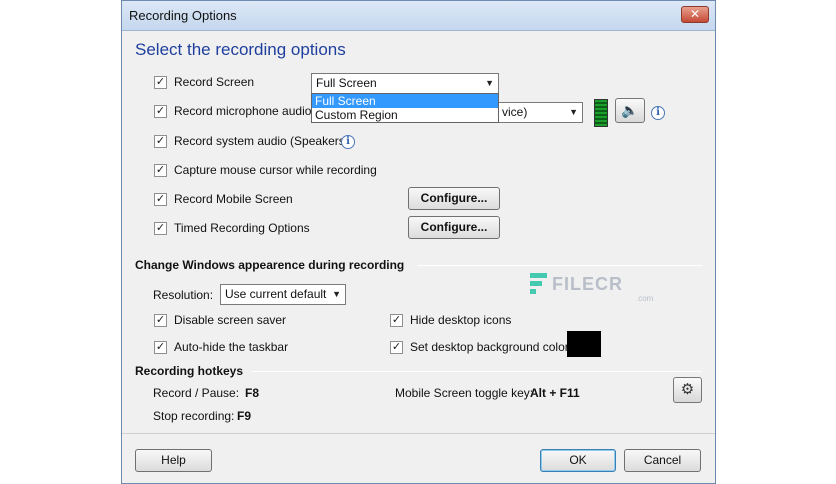 This screenshot has height=484, width=836. I want to click on record-system-audio-checkbox: ✓, so click(160, 141).